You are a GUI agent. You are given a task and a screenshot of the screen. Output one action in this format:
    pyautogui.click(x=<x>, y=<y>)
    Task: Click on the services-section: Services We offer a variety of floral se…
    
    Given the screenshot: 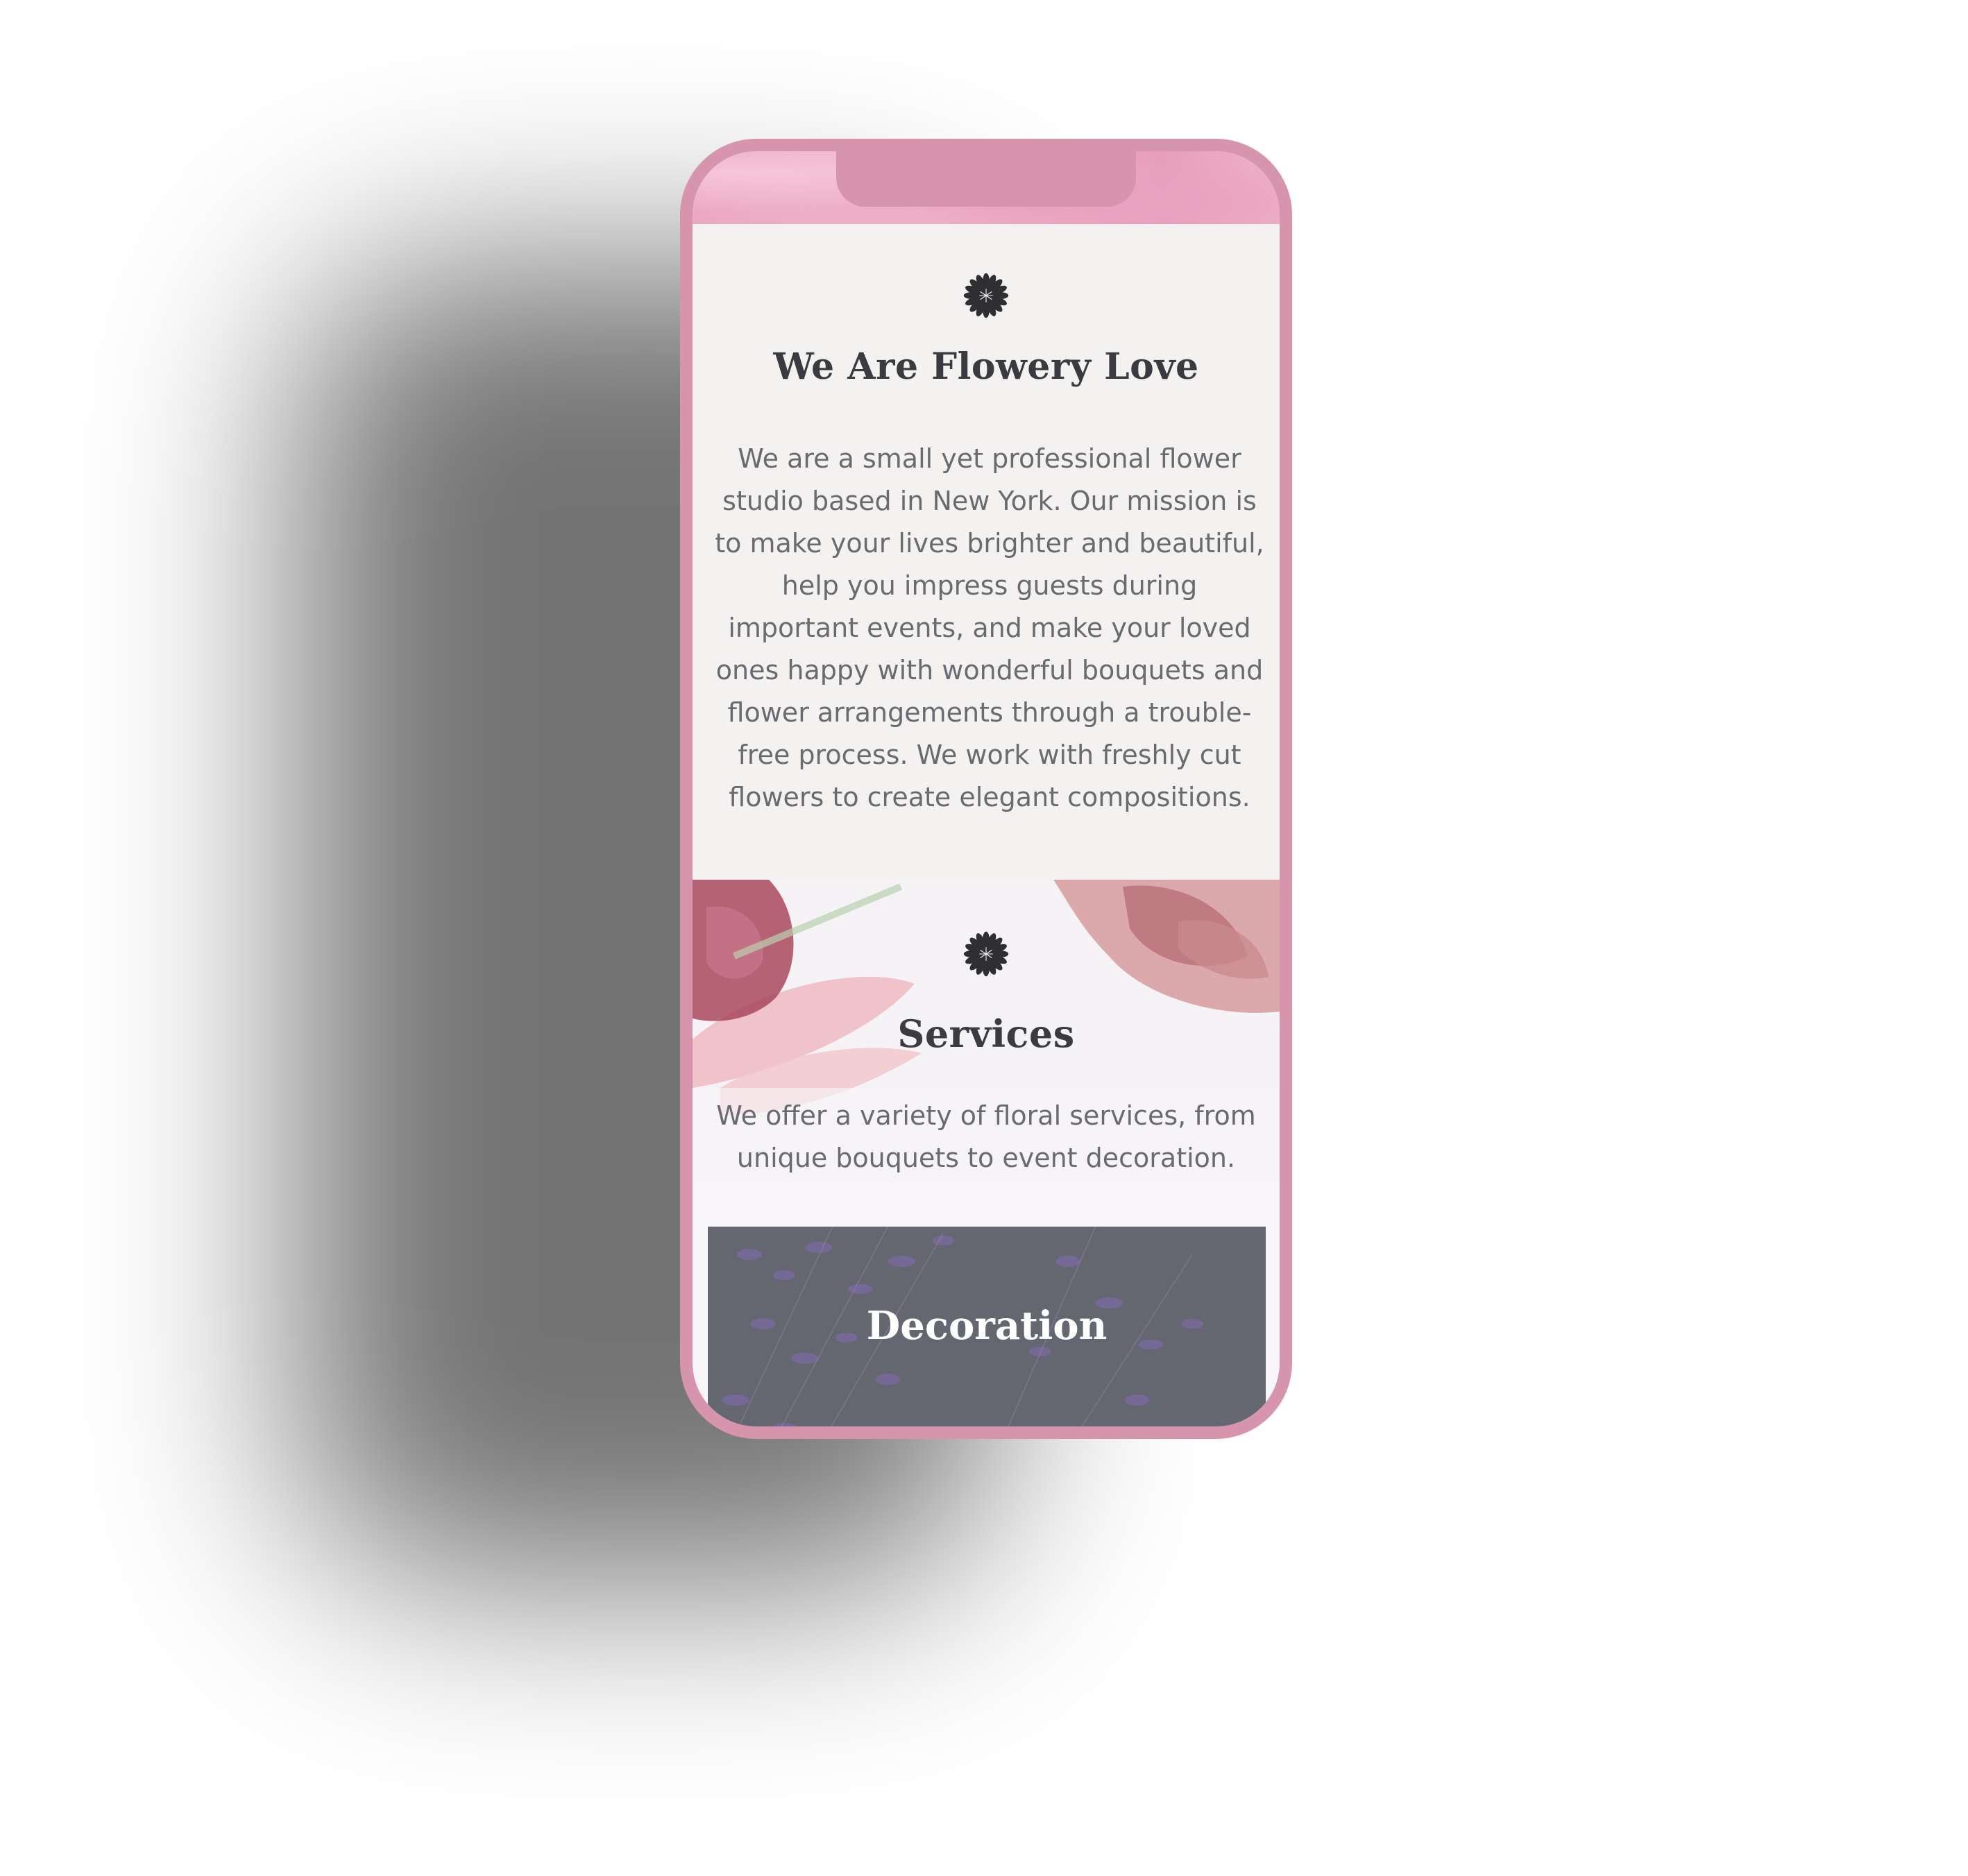 What is the action you would take?
    pyautogui.click(x=987, y=1153)
    